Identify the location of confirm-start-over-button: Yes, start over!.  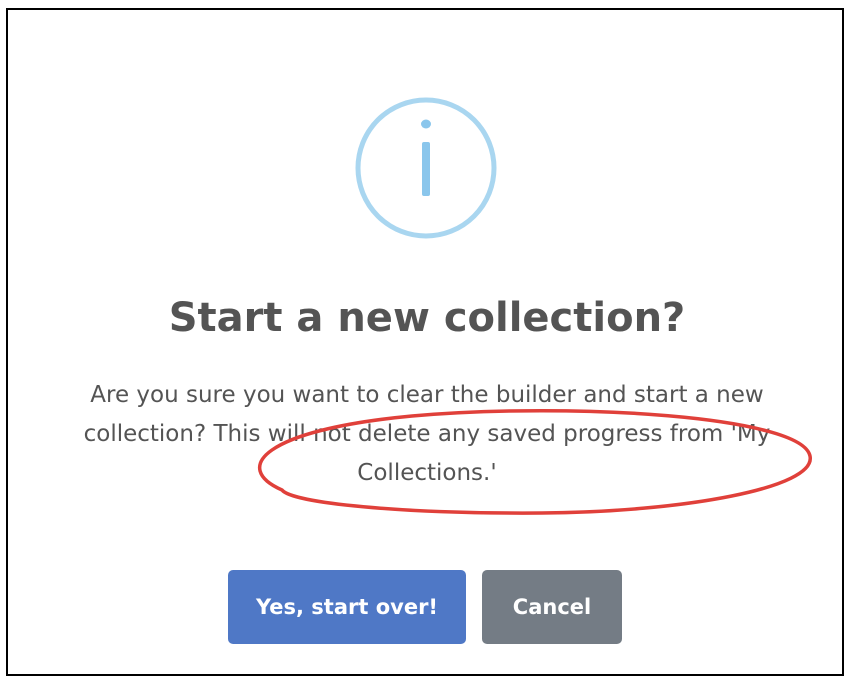
(347, 607).